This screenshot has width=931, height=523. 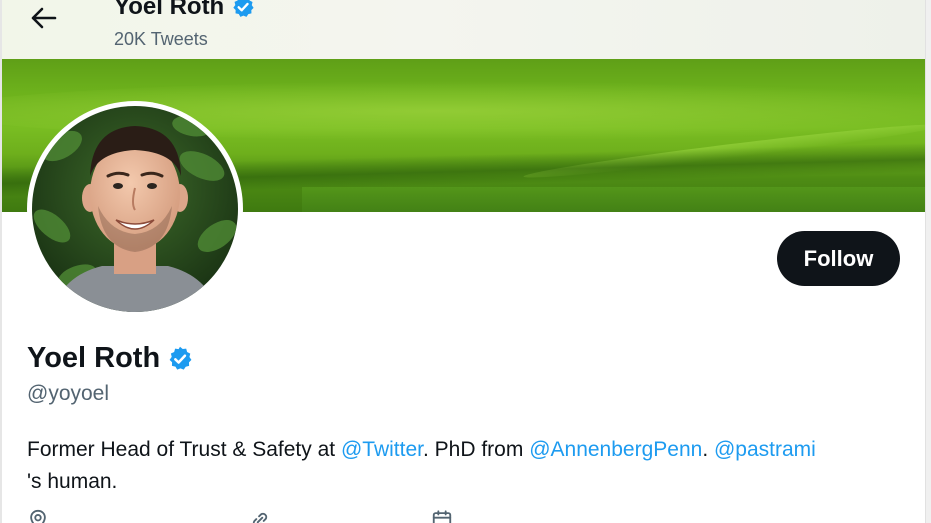 What do you see at coordinates (68, 393) in the screenshot?
I see `profile-handle: @yoyoel` at bounding box center [68, 393].